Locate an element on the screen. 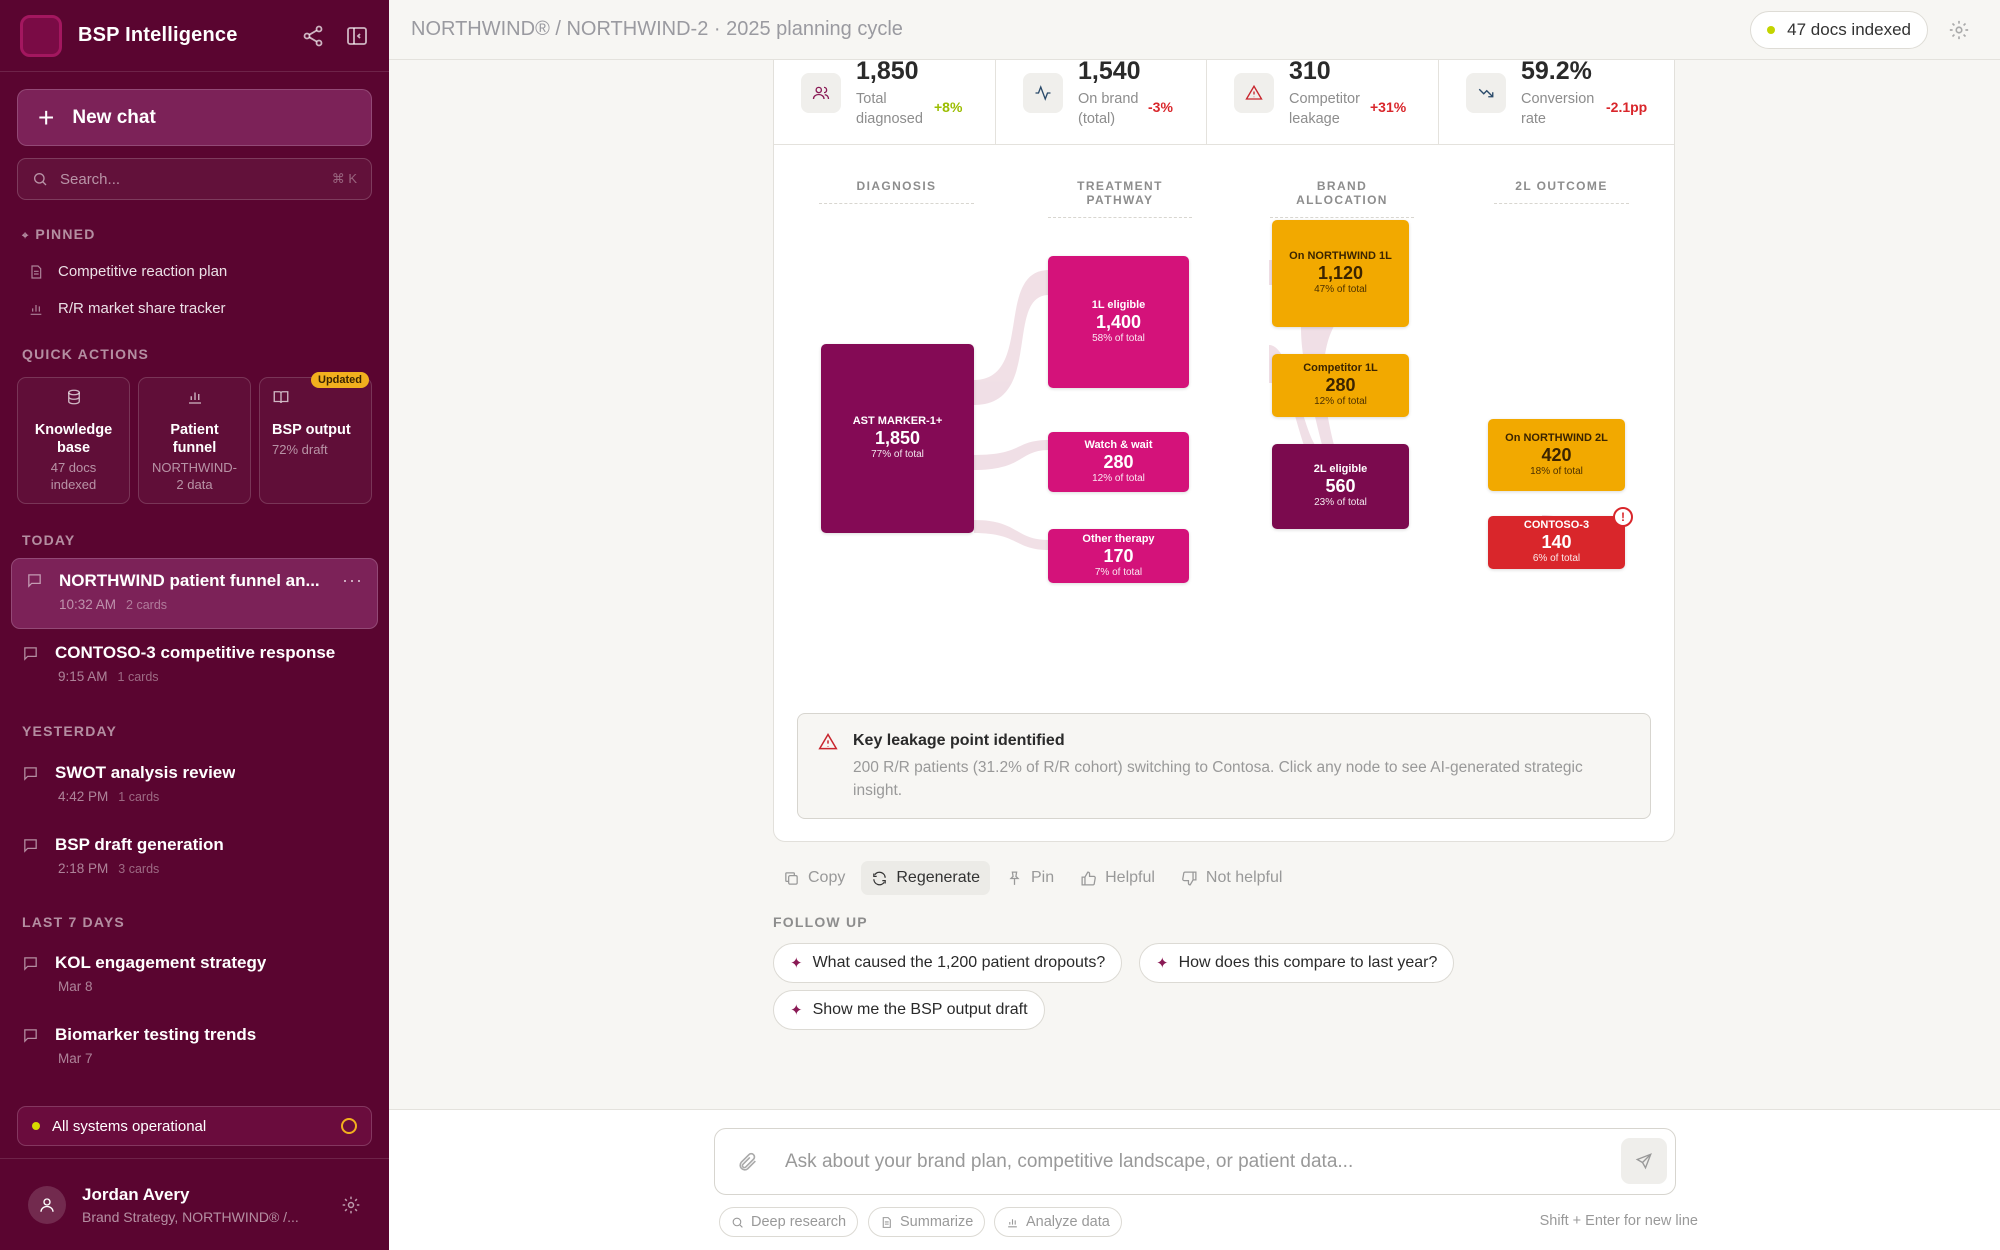 This screenshot has height=1250, width=2000. node-value: 1,850 is located at coordinates (897, 438).